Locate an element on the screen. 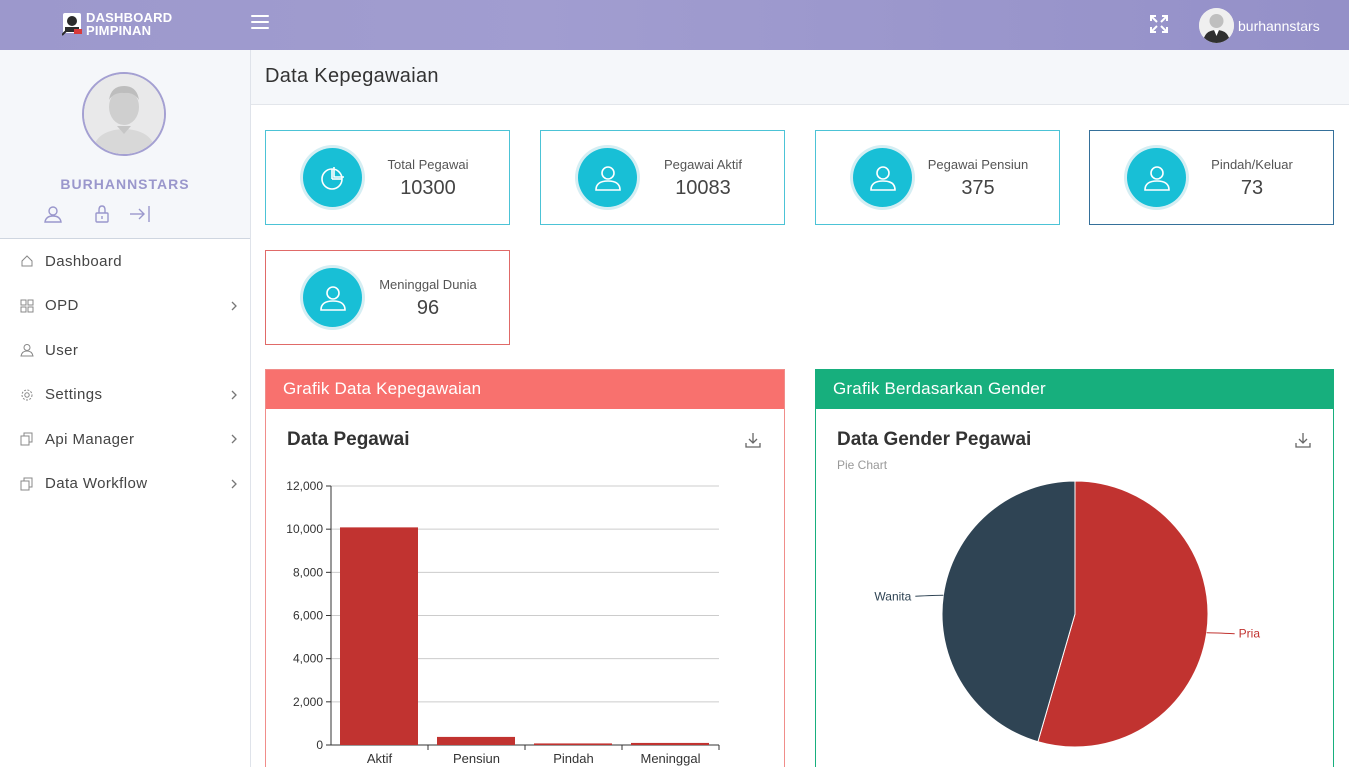 This screenshot has width=1349, height=767. sidebar-item-label: Data Workflow is located at coordinates (96, 484).